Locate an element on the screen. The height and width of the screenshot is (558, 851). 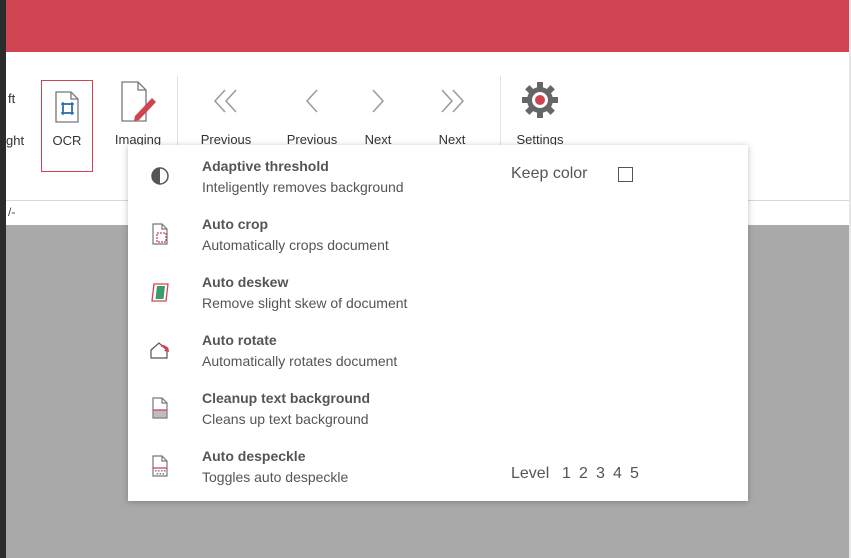
imaging-icon is located at coordinates (138, 101).